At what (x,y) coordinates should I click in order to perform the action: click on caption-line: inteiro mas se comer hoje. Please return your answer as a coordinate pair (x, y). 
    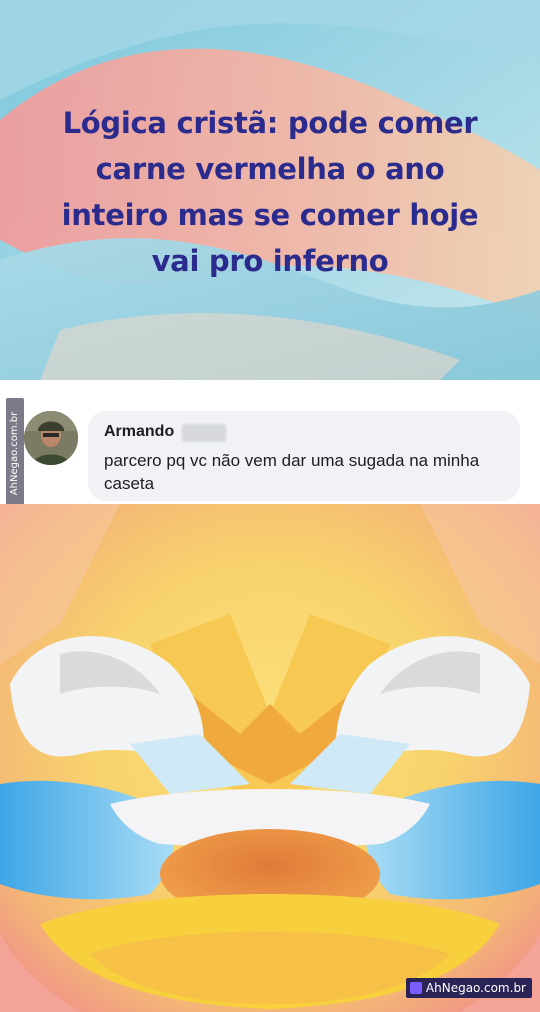
    Looking at the image, I should click on (270, 215).